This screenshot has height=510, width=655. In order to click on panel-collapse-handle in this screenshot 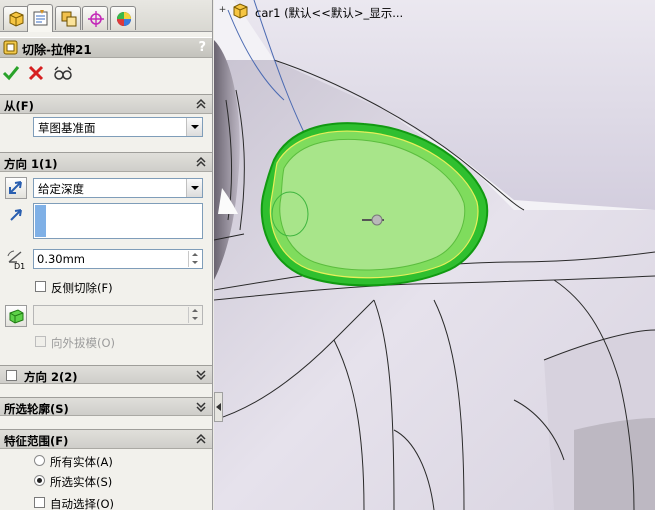, I will do `click(218, 407)`.